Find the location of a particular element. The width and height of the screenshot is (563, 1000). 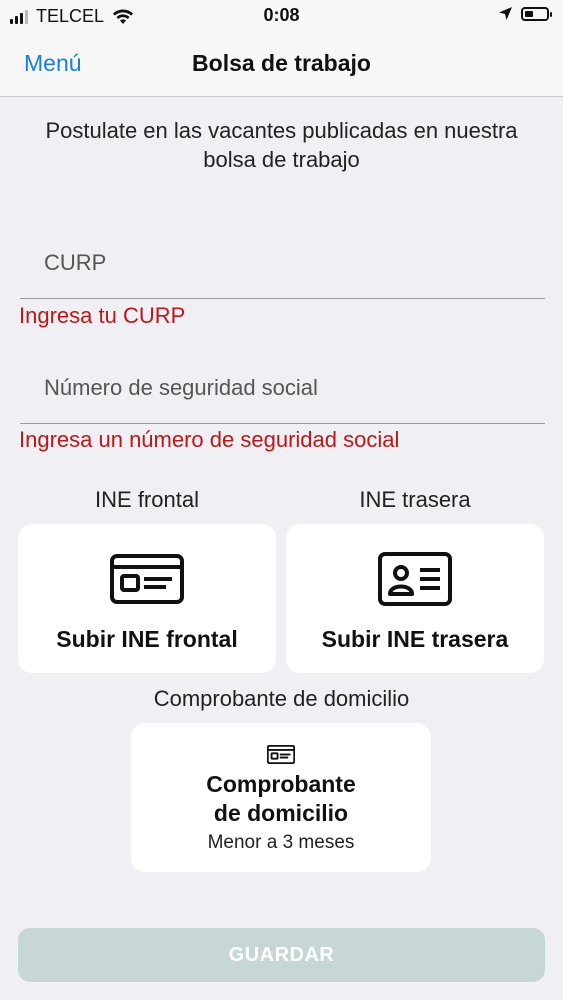

upload-ine-front-label: Subir INE frontal is located at coordinates (147, 639).